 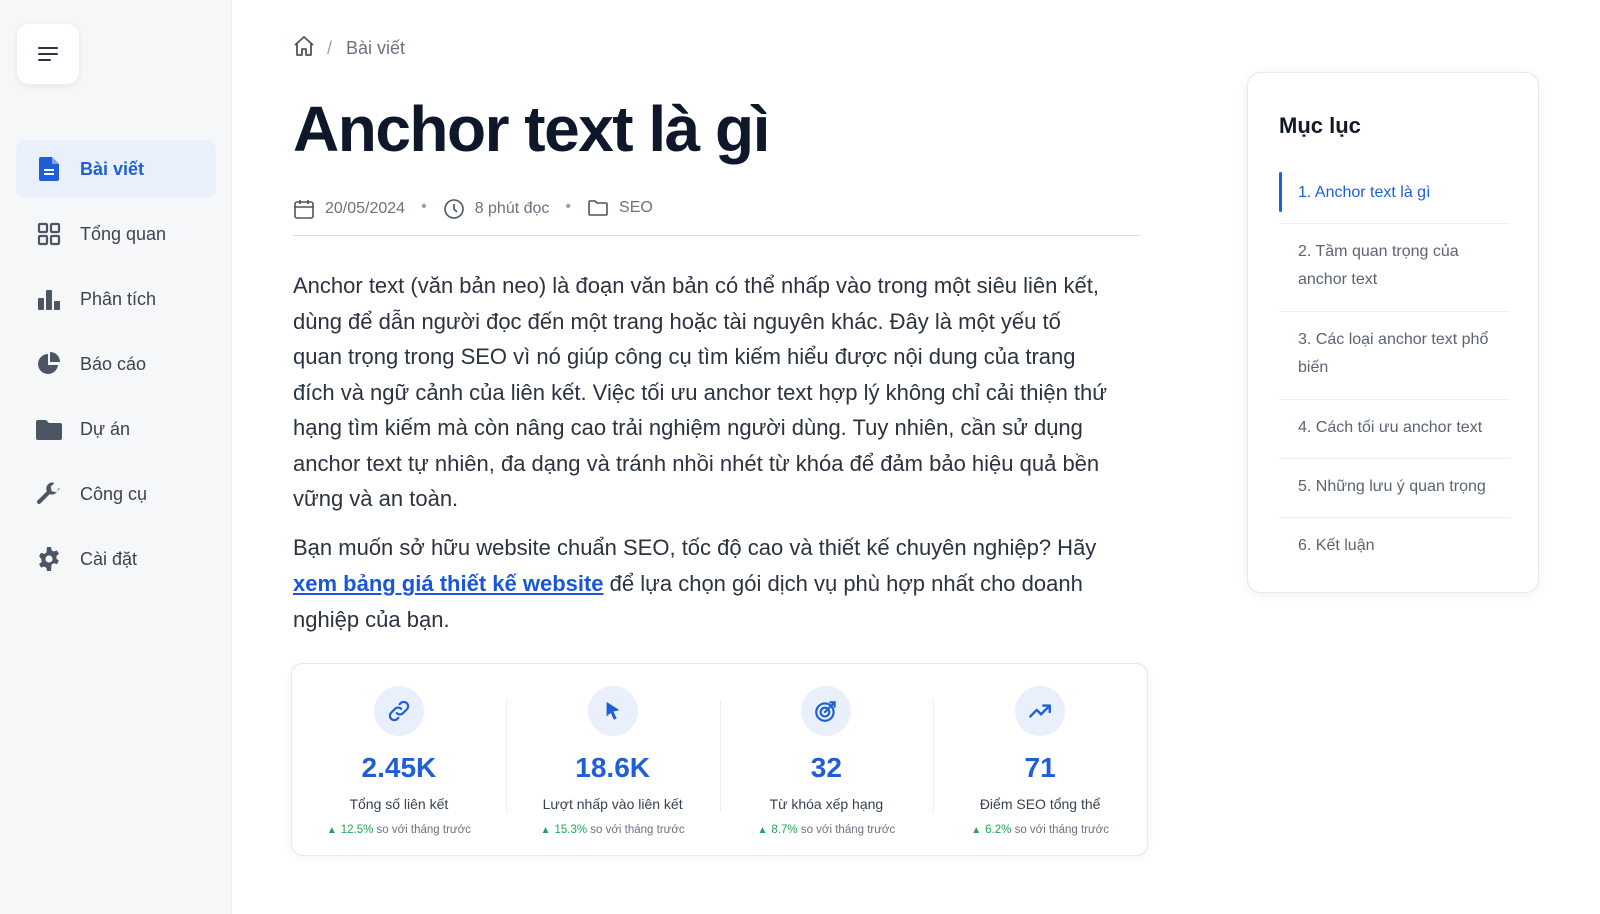 What do you see at coordinates (123, 233) in the screenshot?
I see `sidebar-item-label: Tổng quan` at bounding box center [123, 233].